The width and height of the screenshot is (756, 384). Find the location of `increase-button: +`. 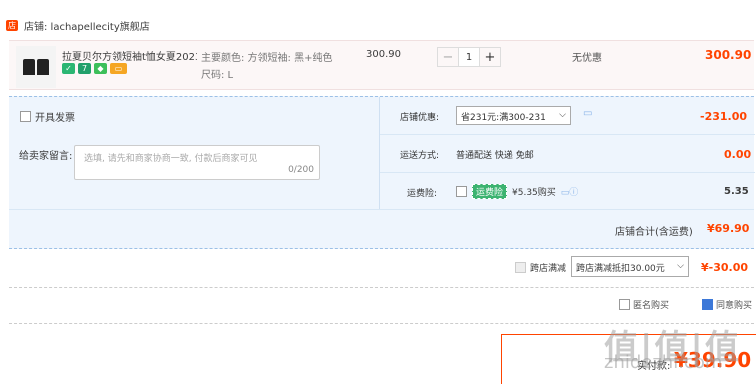

increase-button: + is located at coordinates (490, 57).